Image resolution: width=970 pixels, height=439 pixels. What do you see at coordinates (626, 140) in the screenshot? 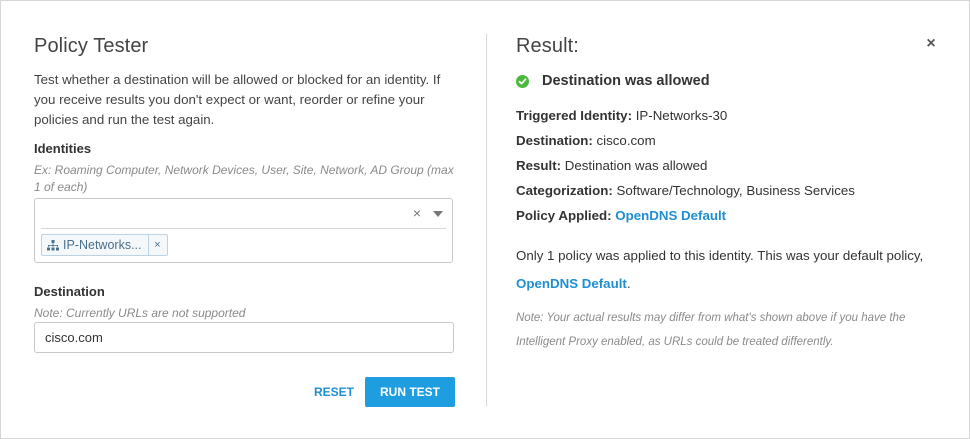
I see `row-value: cisco.com` at bounding box center [626, 140].